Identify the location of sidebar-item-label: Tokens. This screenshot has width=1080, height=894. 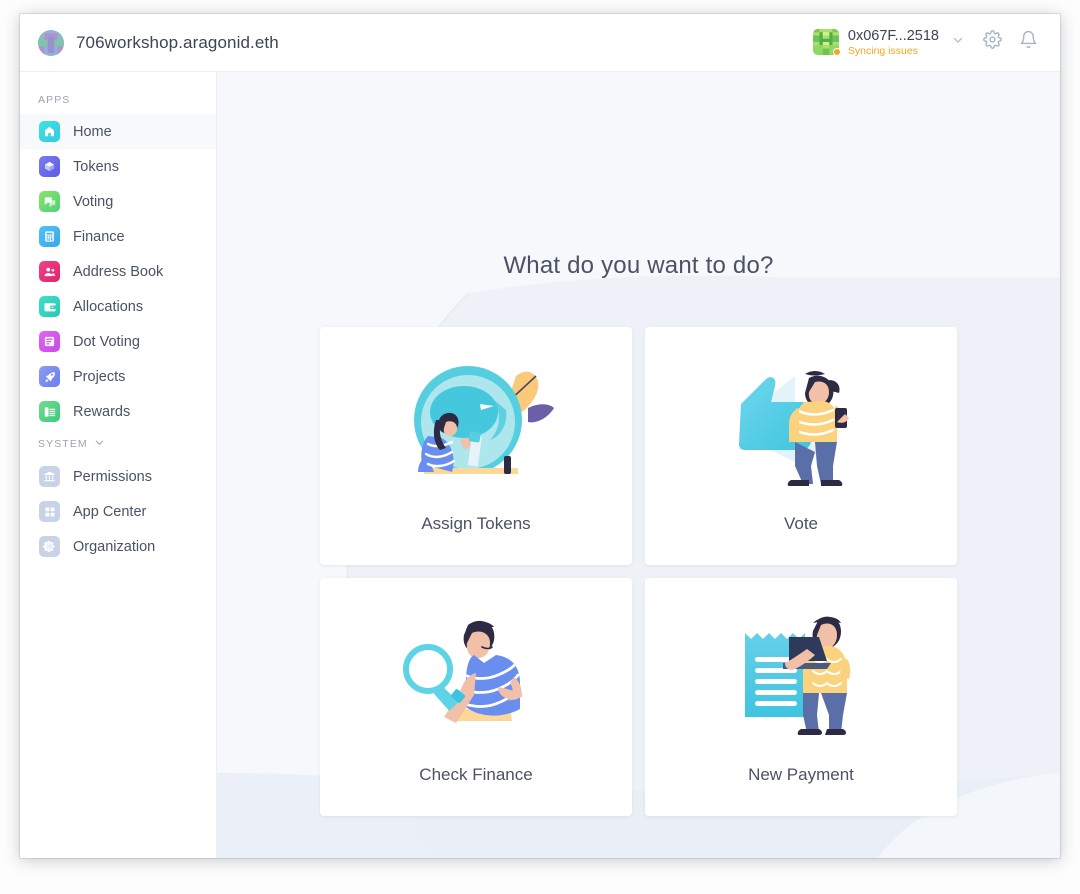
(96, 166).